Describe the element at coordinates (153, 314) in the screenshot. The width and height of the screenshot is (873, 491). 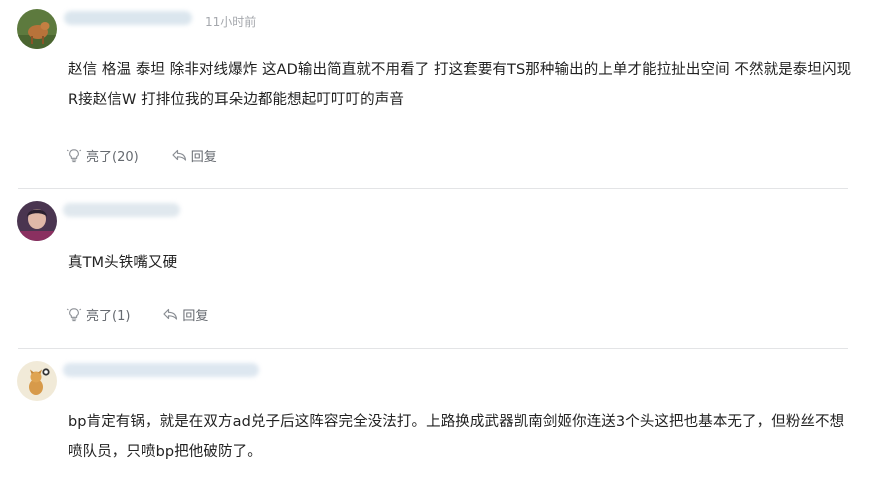
I see `comment-actions: 亮了(1) 回复` at that location.